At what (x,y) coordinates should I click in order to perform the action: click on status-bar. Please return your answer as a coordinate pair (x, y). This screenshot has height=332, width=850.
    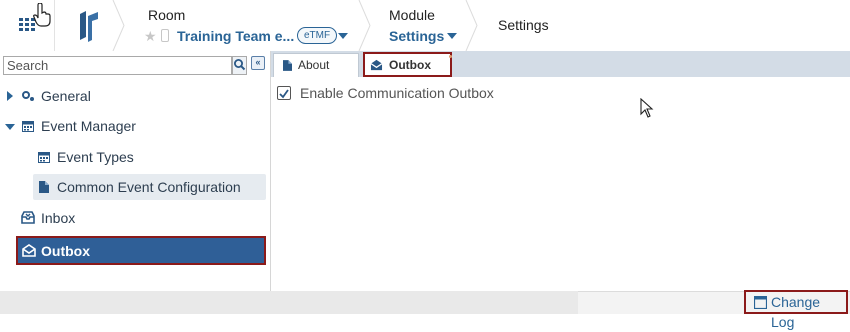
    Looking at the image, I should click on (289, 302).